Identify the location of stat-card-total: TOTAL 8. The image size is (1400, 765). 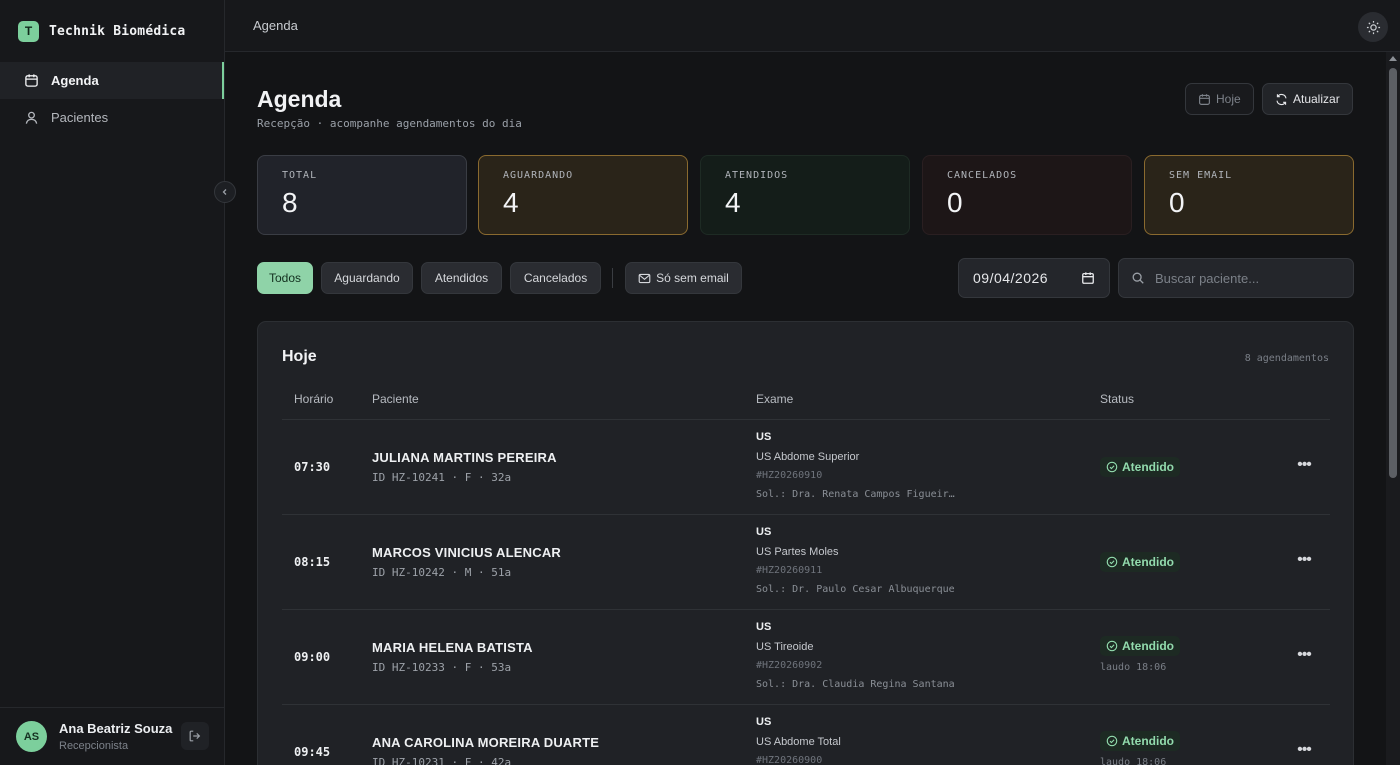
(362, 195).